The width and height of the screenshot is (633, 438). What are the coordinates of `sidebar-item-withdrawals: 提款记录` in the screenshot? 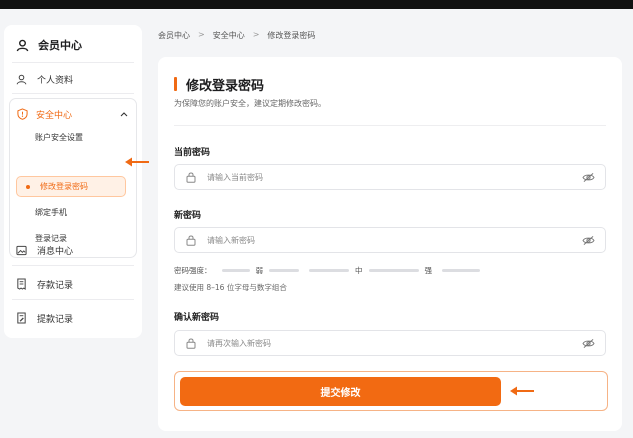 It's located at (44, 318).